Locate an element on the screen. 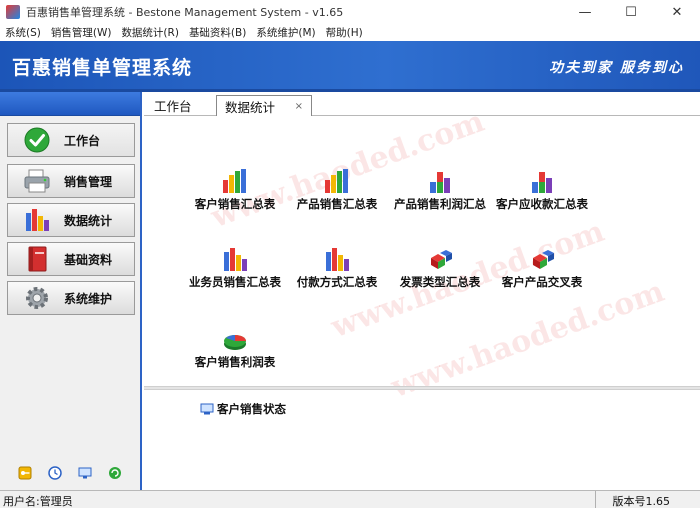 This screenshot has width=700, height=508. pie-chart-icon is located at coordinates (235, 338).